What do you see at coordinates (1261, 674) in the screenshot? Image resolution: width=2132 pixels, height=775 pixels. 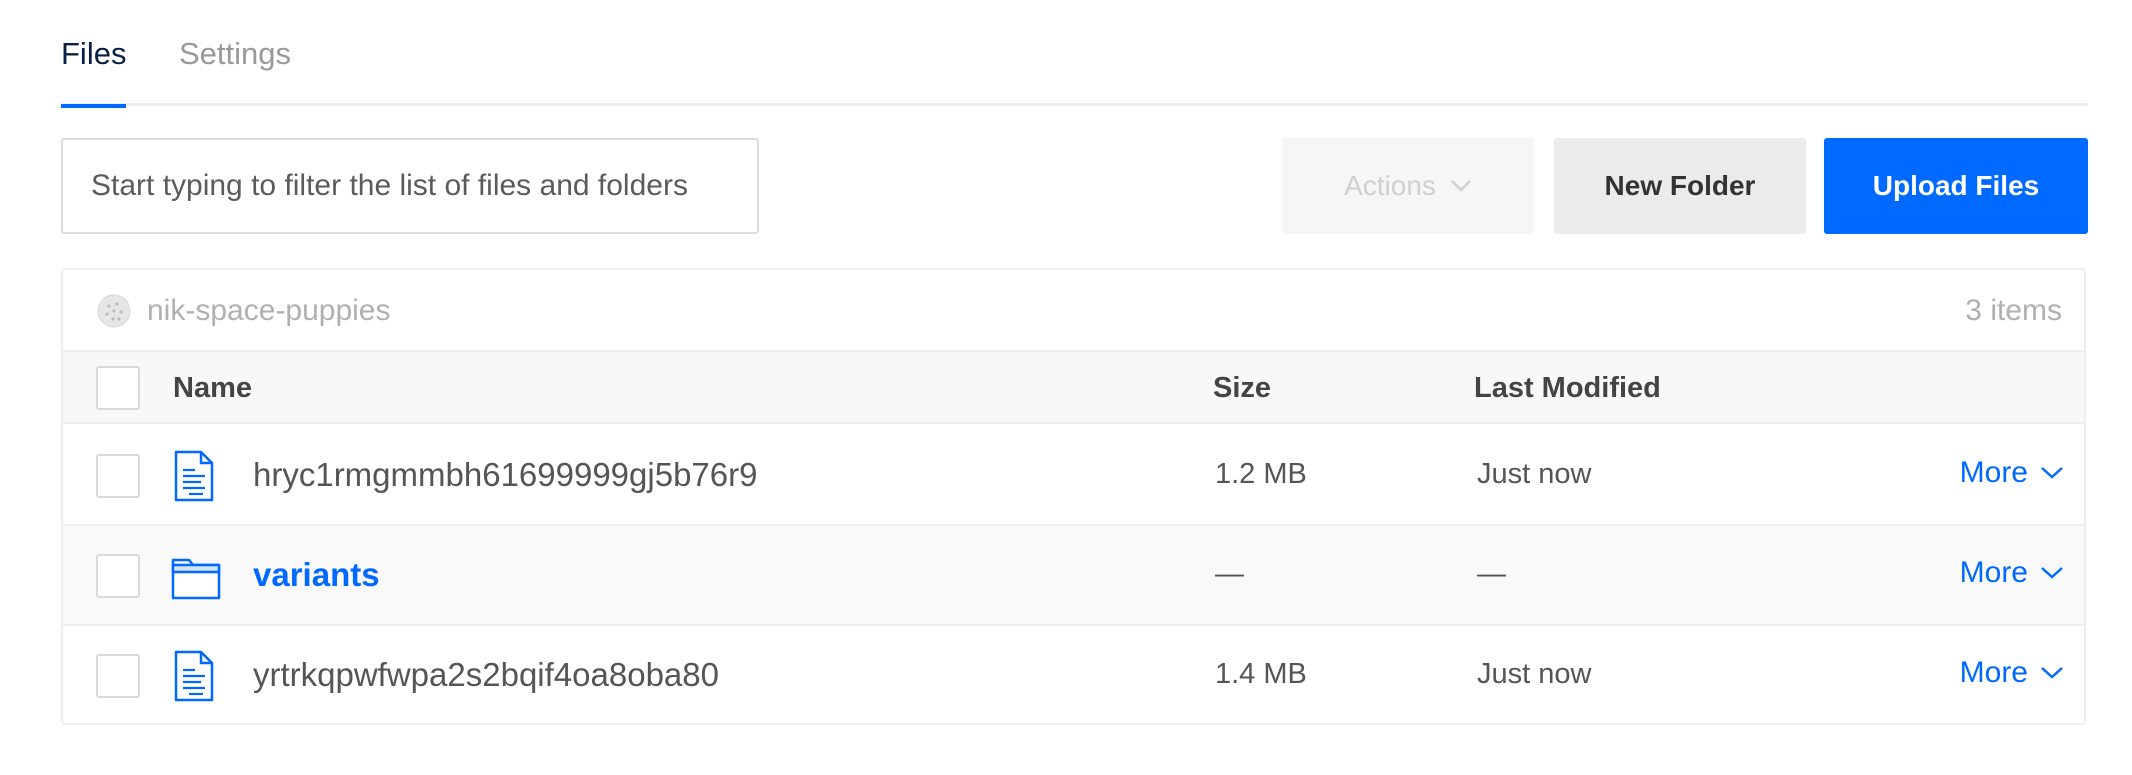 I see `file-size: 1.4 MB` at bounding box center [1261, 674].